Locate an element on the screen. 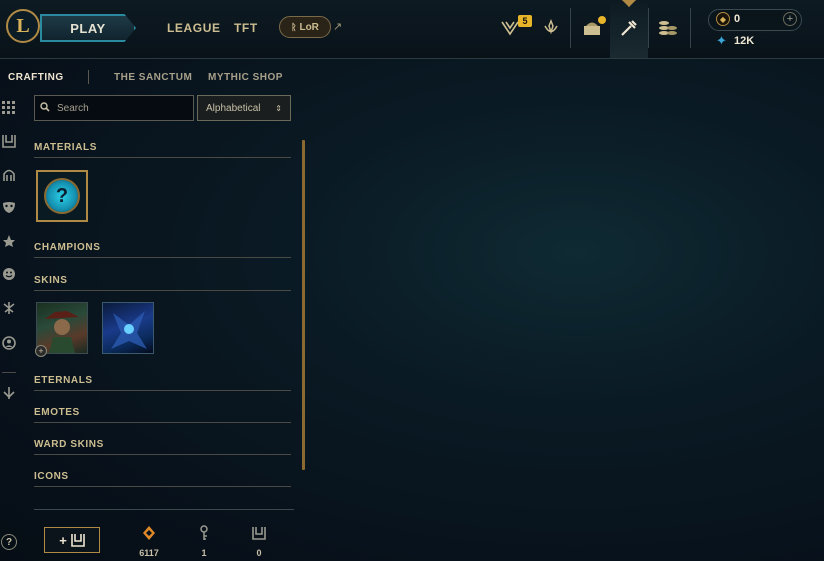  mask-icon is located at coordinates (9, 207).